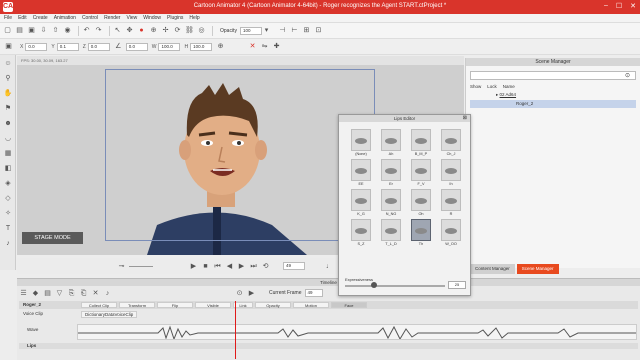 The height and width of the screenshot is (360, 640). What do you see at coordinates (98, 46) in the screenshot?
I see `z-field: 0.0` at bounding box center [98, 46].